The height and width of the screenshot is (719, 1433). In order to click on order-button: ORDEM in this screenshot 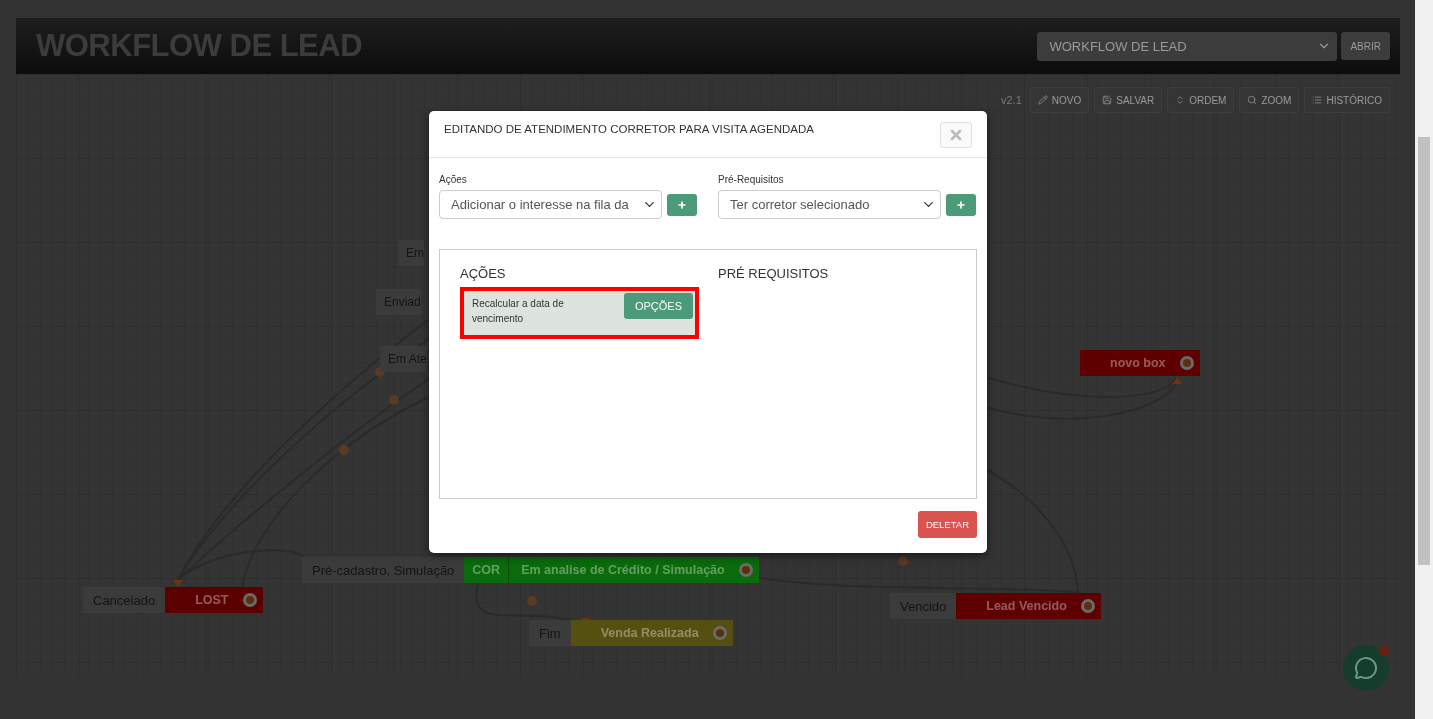, I will do `click(1201, 100)`.